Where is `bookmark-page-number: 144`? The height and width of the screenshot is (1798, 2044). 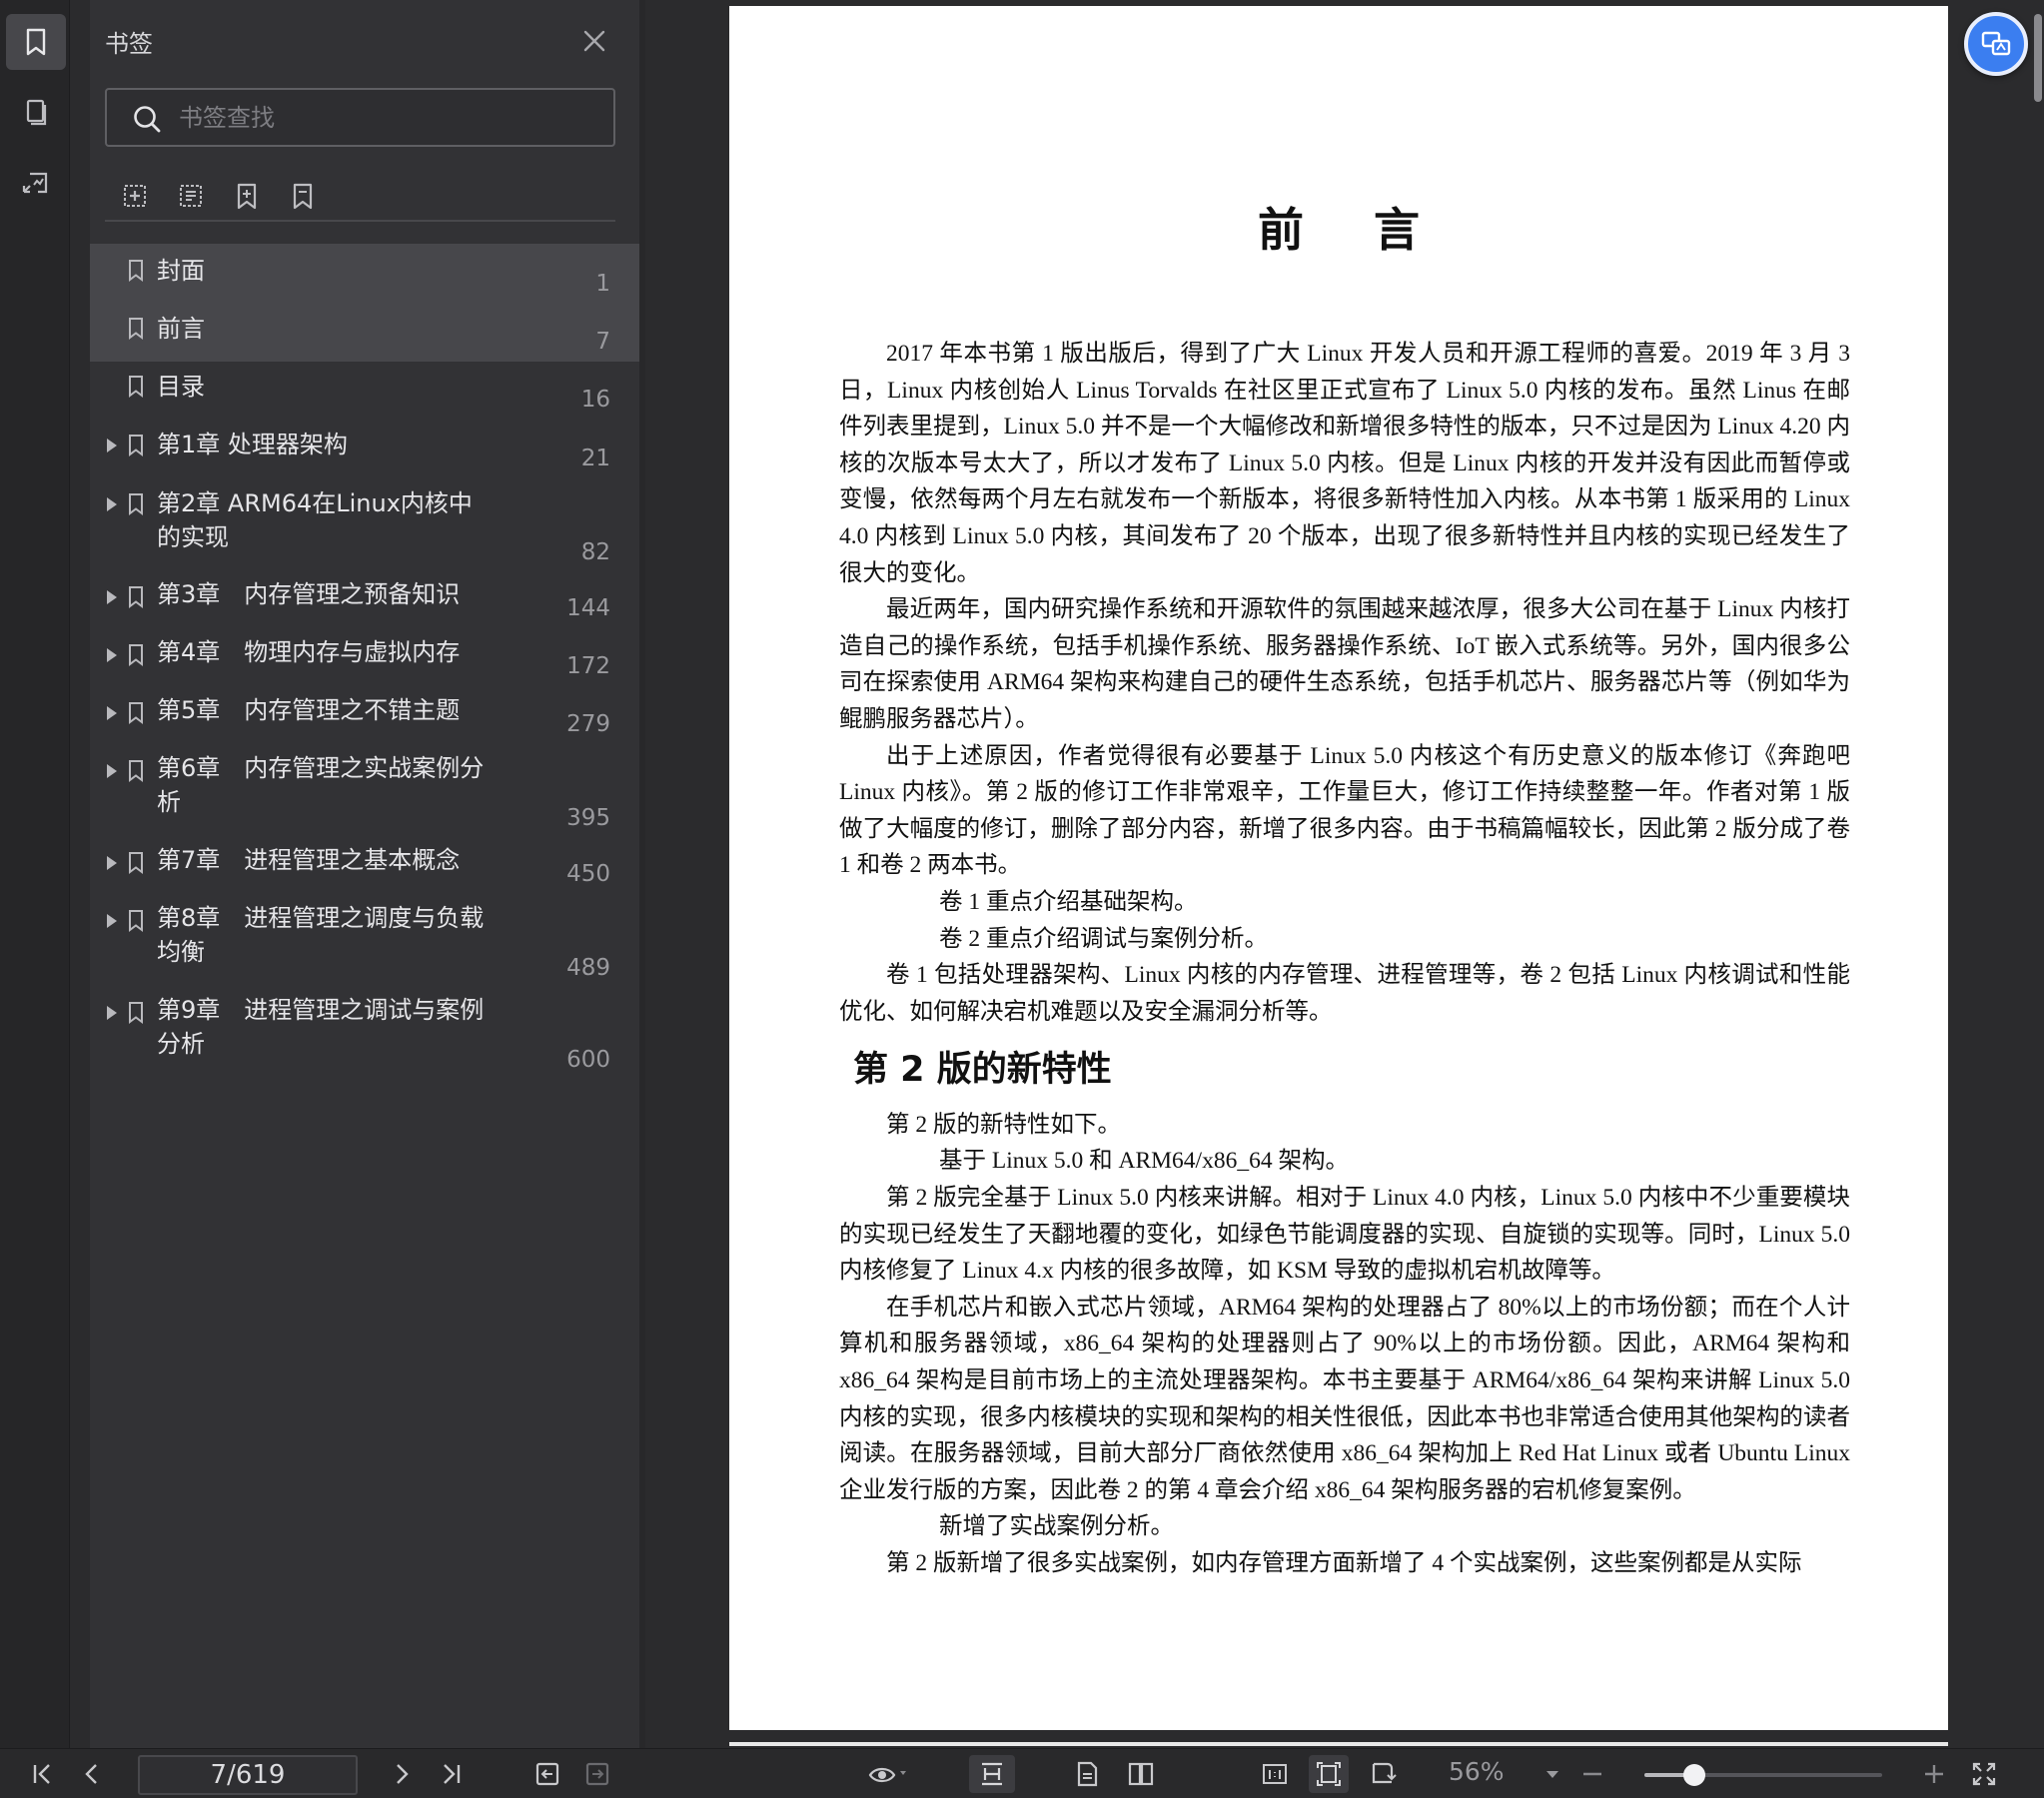 bookmark-page-number: 144 is located at coordinates (588, 608).